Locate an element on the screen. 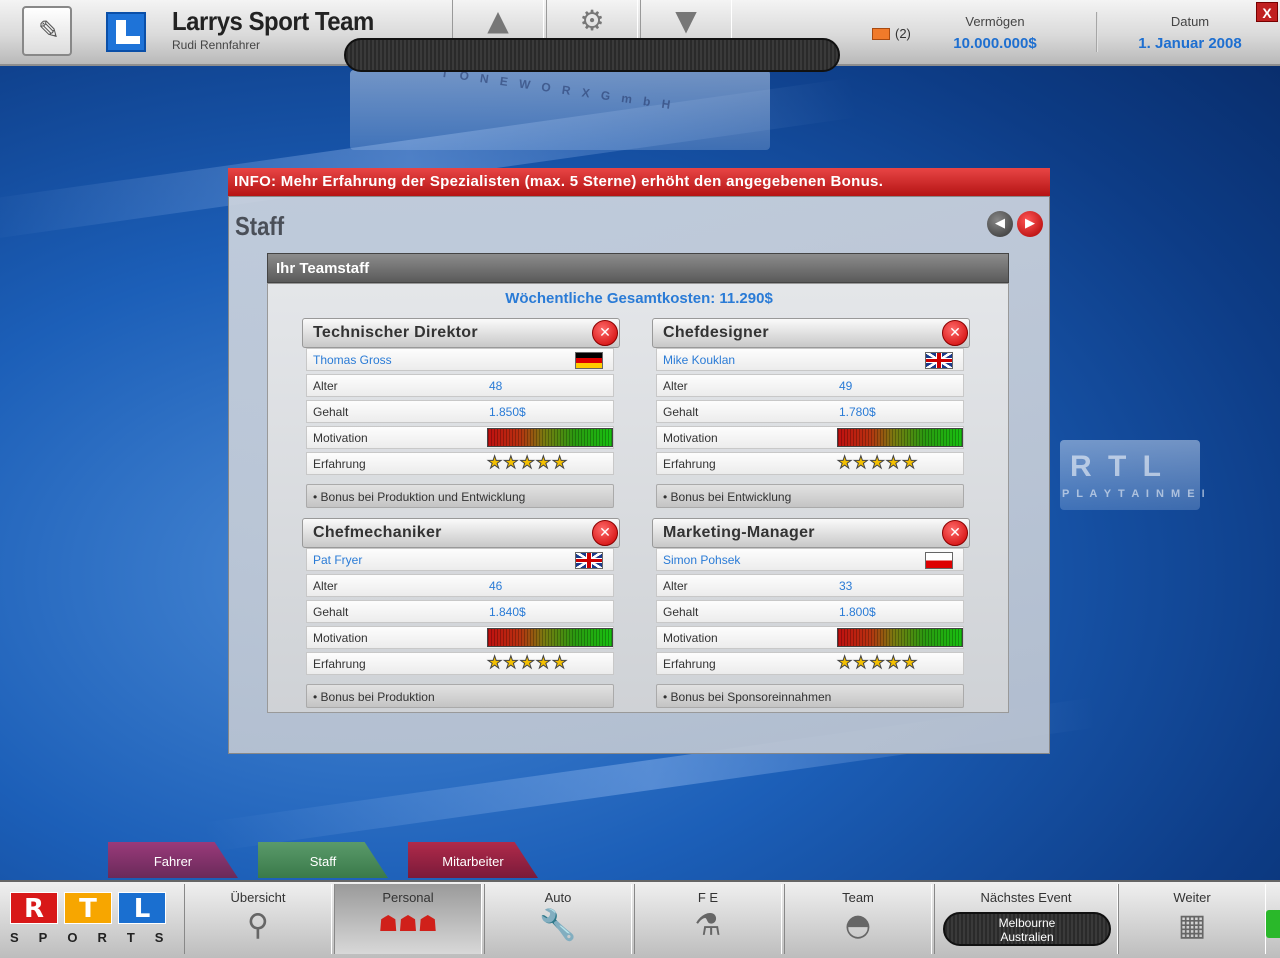 The height and width of the screenshot is (958, 1280). salary-row: Gehalt 1.850$ is located at coordinates (460, 411).